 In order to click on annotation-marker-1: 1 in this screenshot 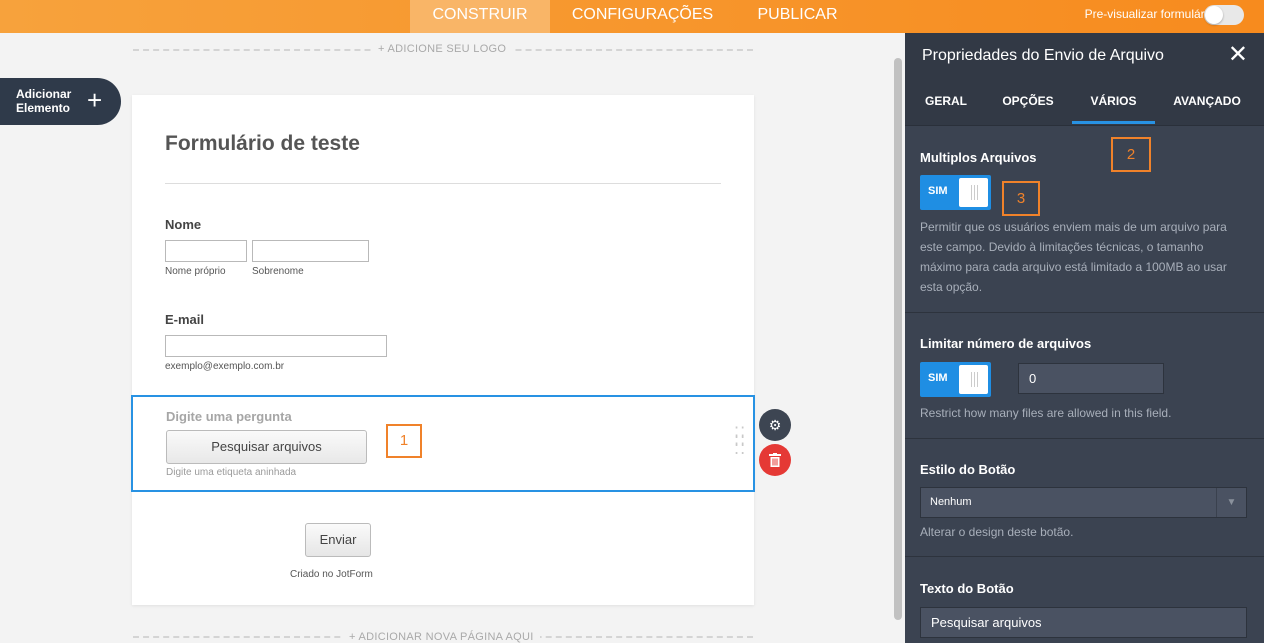, I will do `click(404, 441)`.